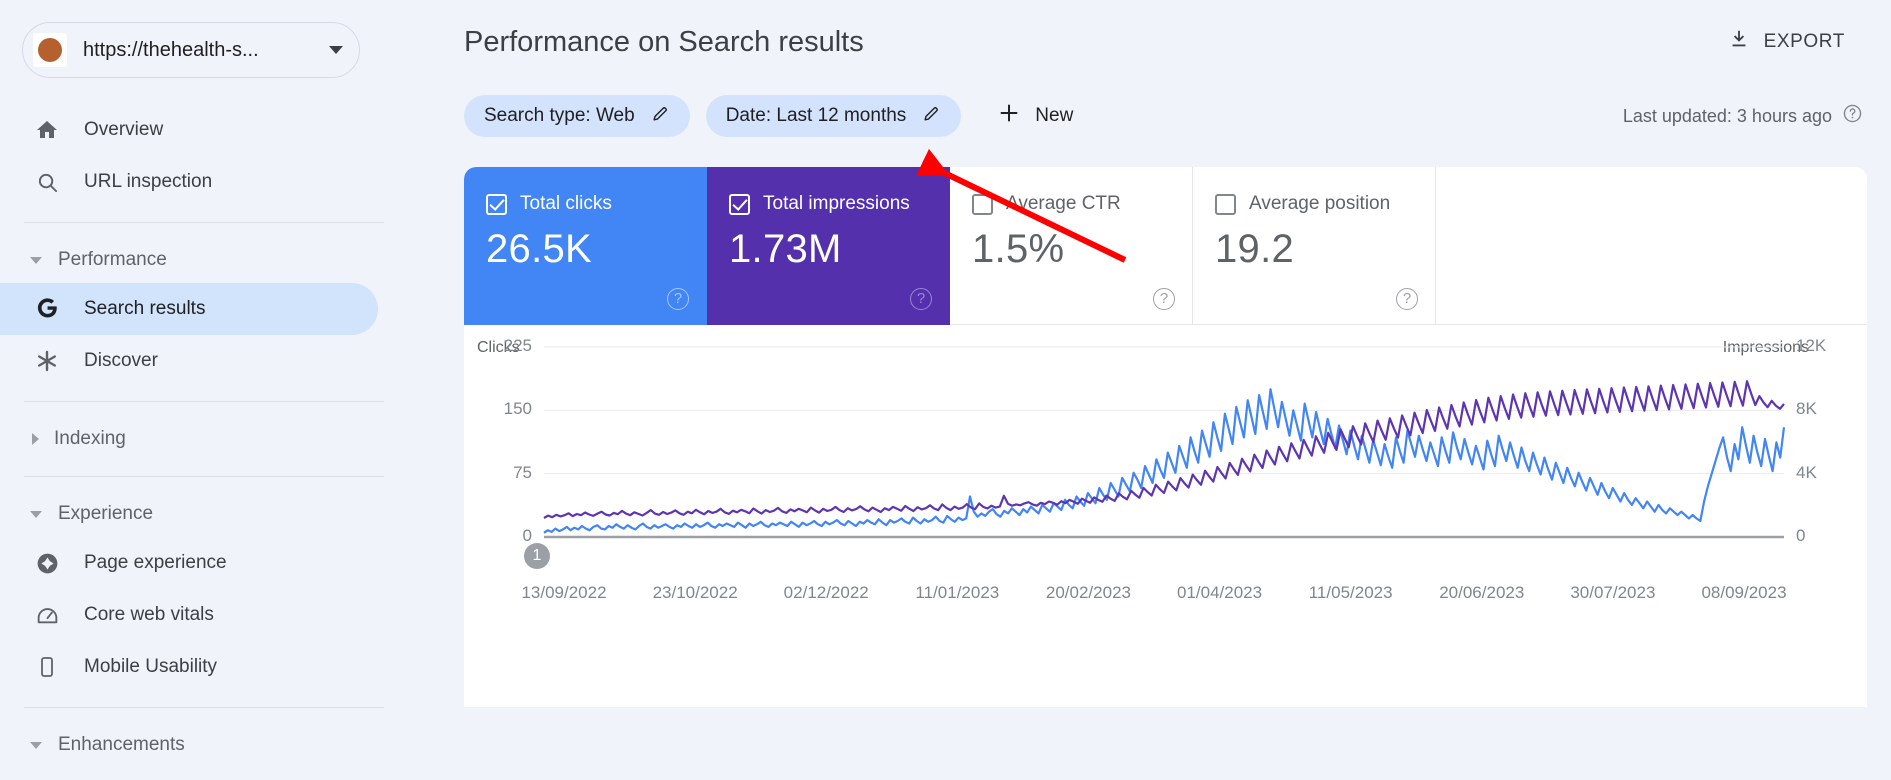 The width and height of the screenshot is (1891, 780). Describe the element at coordinates (220, 260) in the screenshot. I see `sidebar-group-performance: Performance` at that location.